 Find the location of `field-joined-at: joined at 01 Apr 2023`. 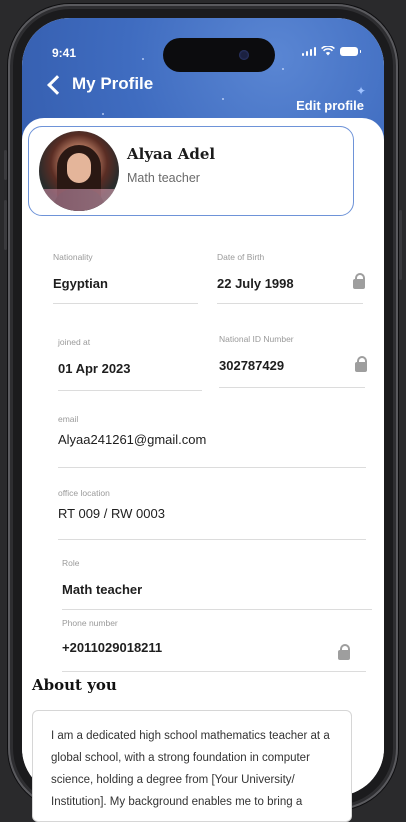

field-joined-at: joined at 01 Apr 2023 is located at coordinates (130, 364).